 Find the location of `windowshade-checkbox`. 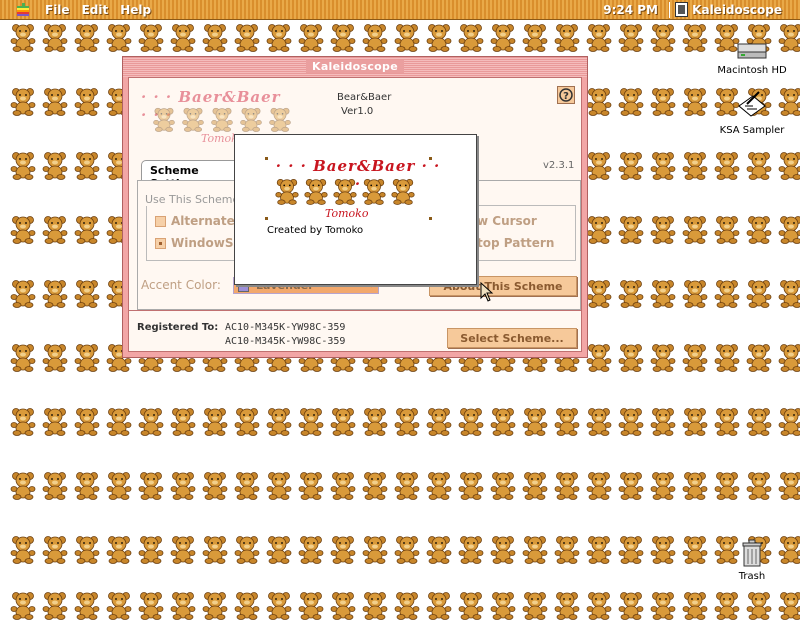

windowshade-checkbox is located at coordinates (160, 243).